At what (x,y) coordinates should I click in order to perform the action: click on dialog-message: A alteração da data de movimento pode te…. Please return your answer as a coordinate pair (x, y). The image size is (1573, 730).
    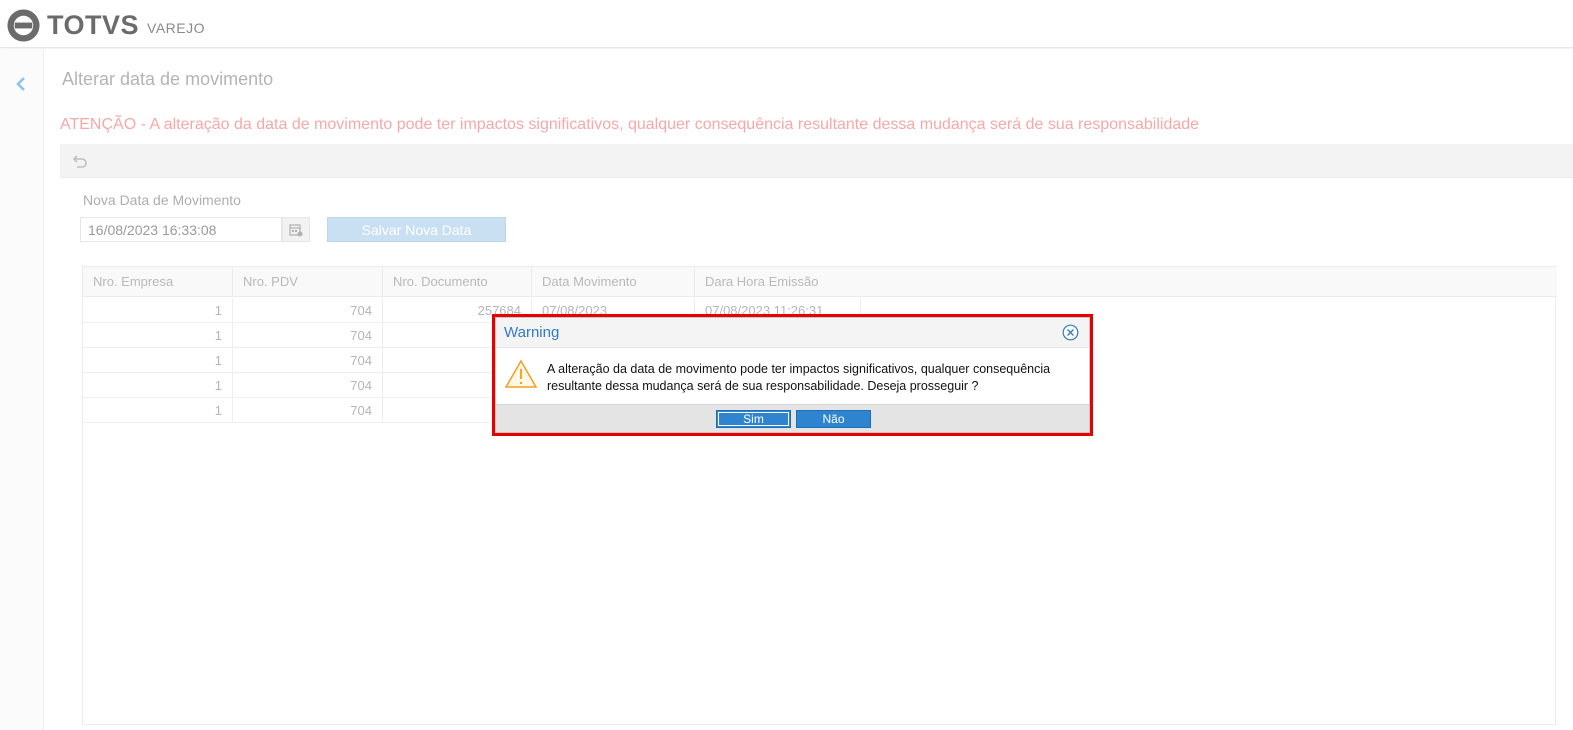
    Looking at the image, I should click on (814, 378).